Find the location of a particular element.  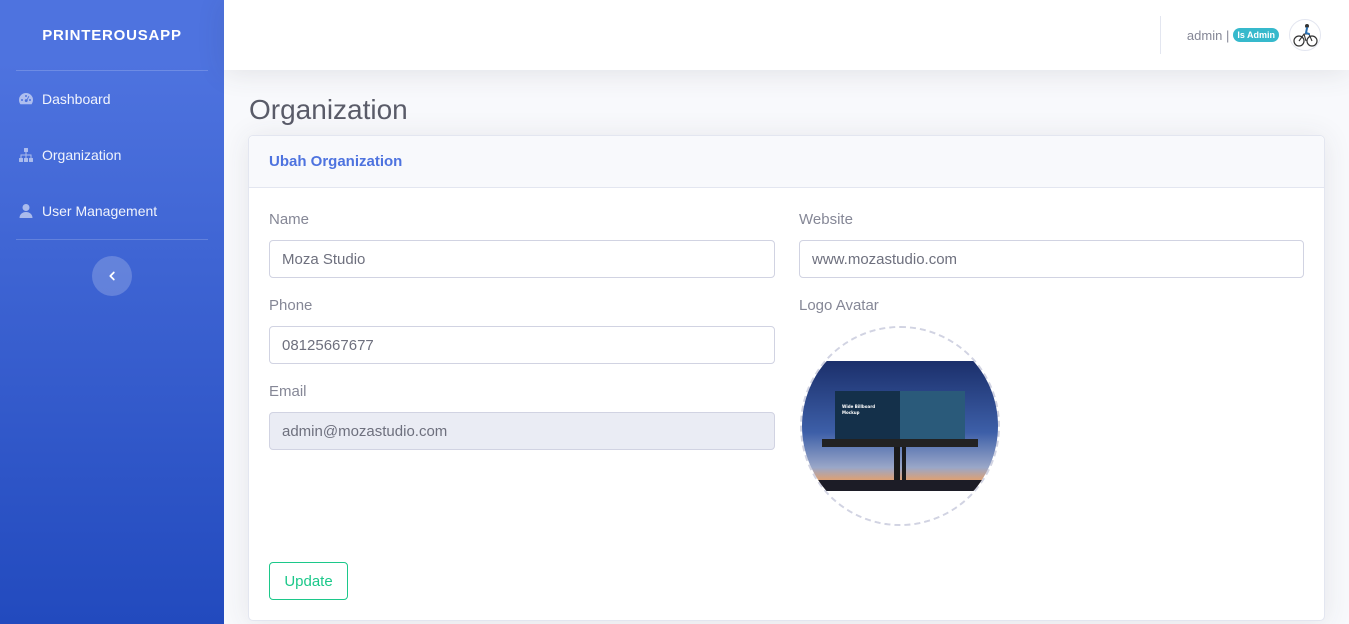

sitemap-icon is located at coordinates (26, 155).